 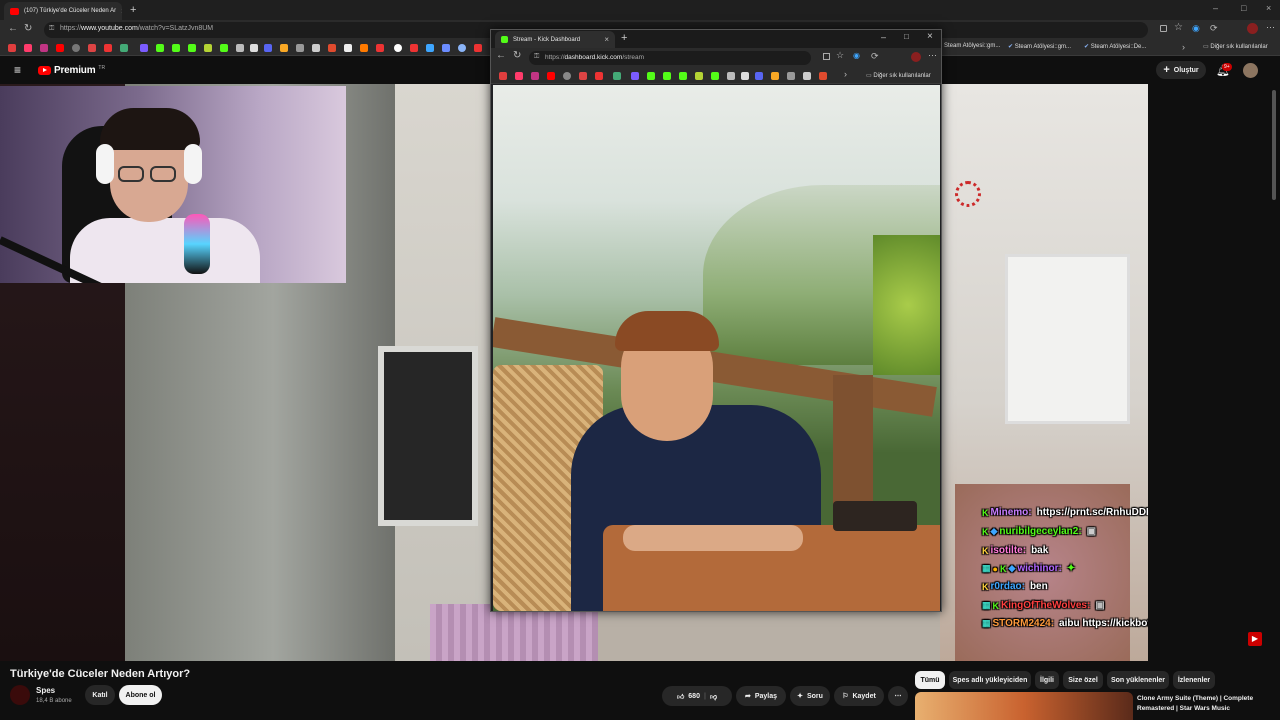 What do you see at coordinates (1024, 706) in the screenshot?
I see `next-video-thumbnail` at bounding box center [1024, 706].